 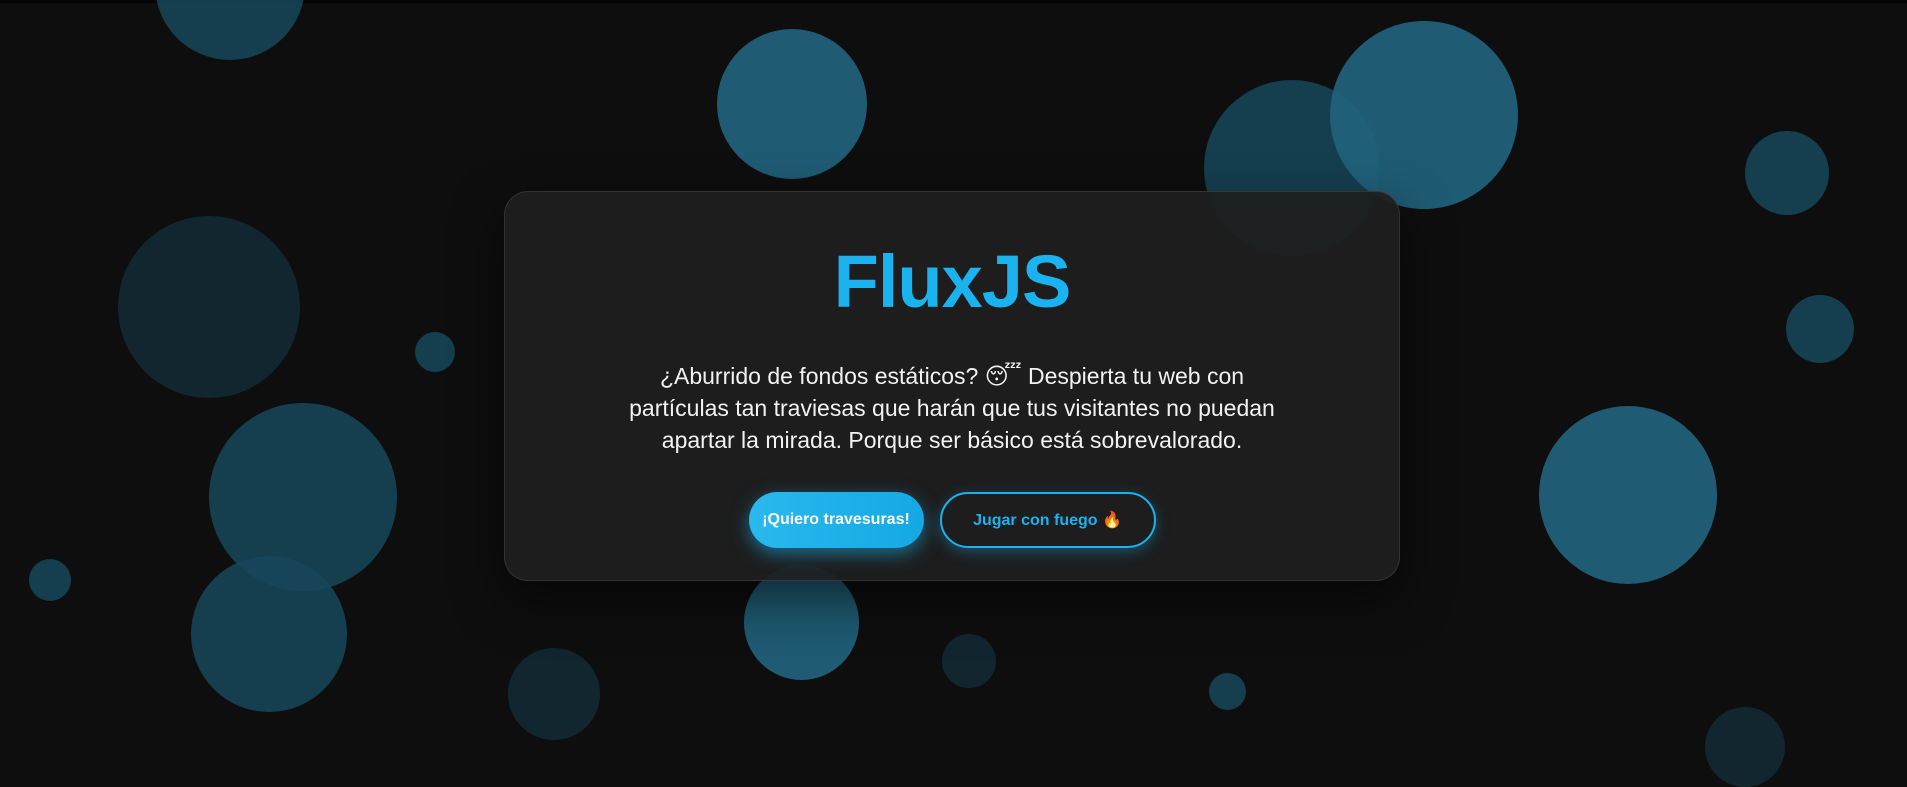 What do you see at coordinates (1047, 520) in the screenshot?
I see `jugar-con-fuego-button: Jugar con fuego 🔥` at bounding box center [1047, 520].